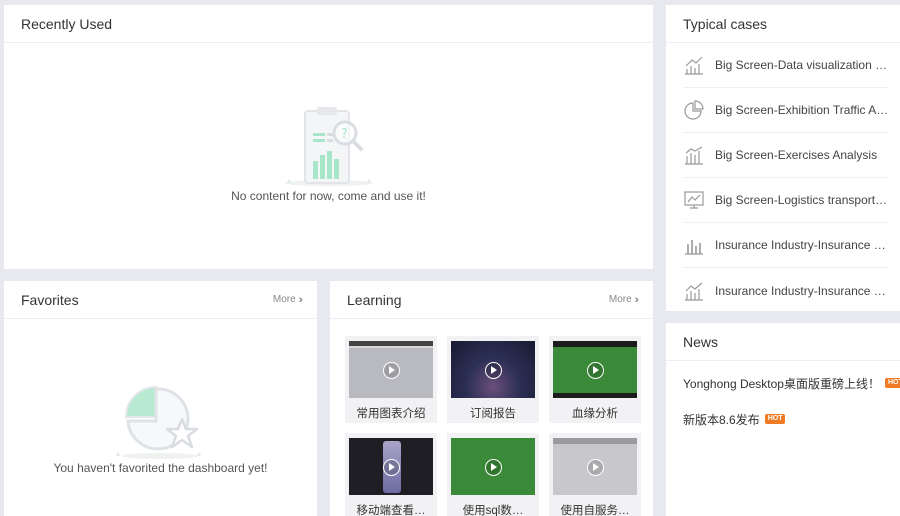  What do you see at coordinates (493, 414) in the screenshot?
I see `video-title: 订阅报告` at bounding box center [493, 414].